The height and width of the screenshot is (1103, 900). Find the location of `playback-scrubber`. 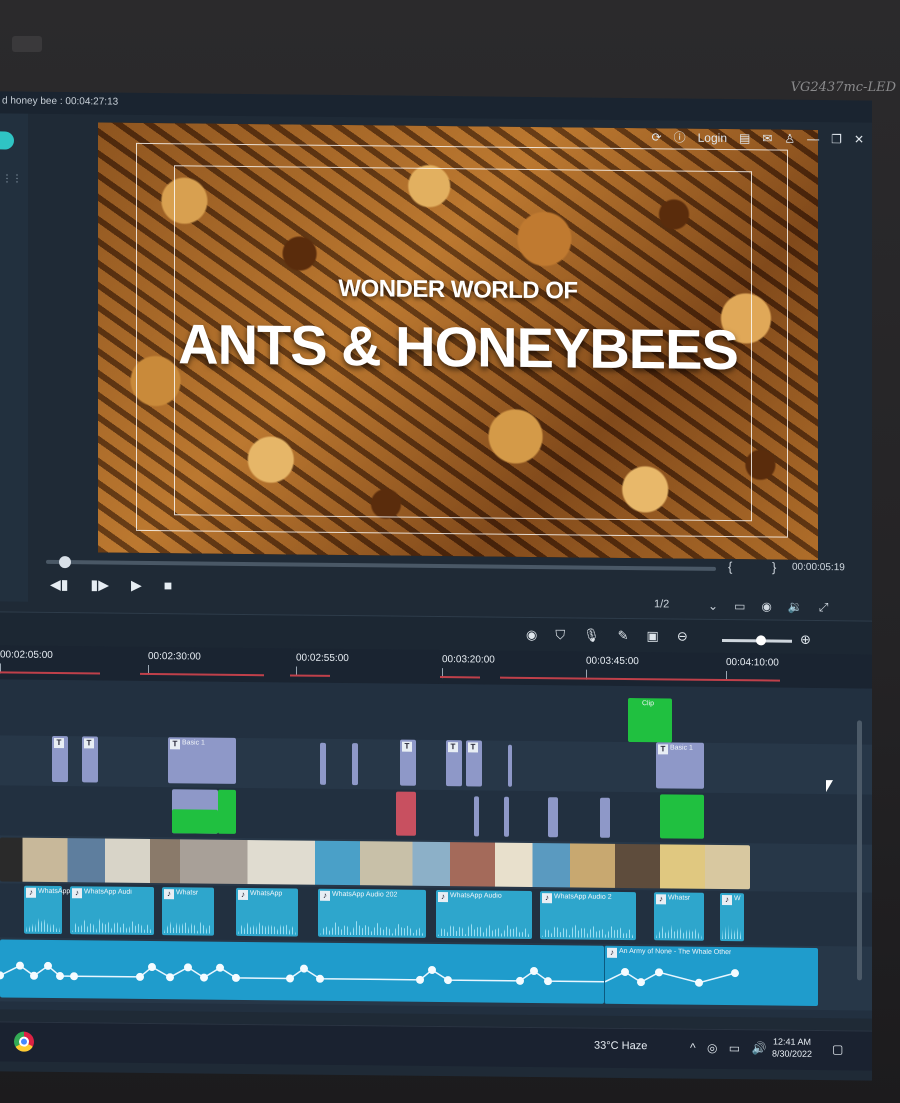

playback-scrubber is located at coordinates (381, 563).